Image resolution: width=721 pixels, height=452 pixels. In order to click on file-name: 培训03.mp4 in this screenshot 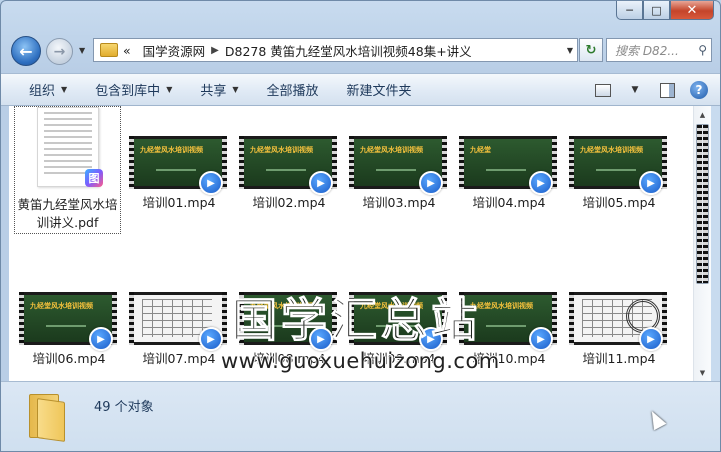, I will do `click(399, 203)`.